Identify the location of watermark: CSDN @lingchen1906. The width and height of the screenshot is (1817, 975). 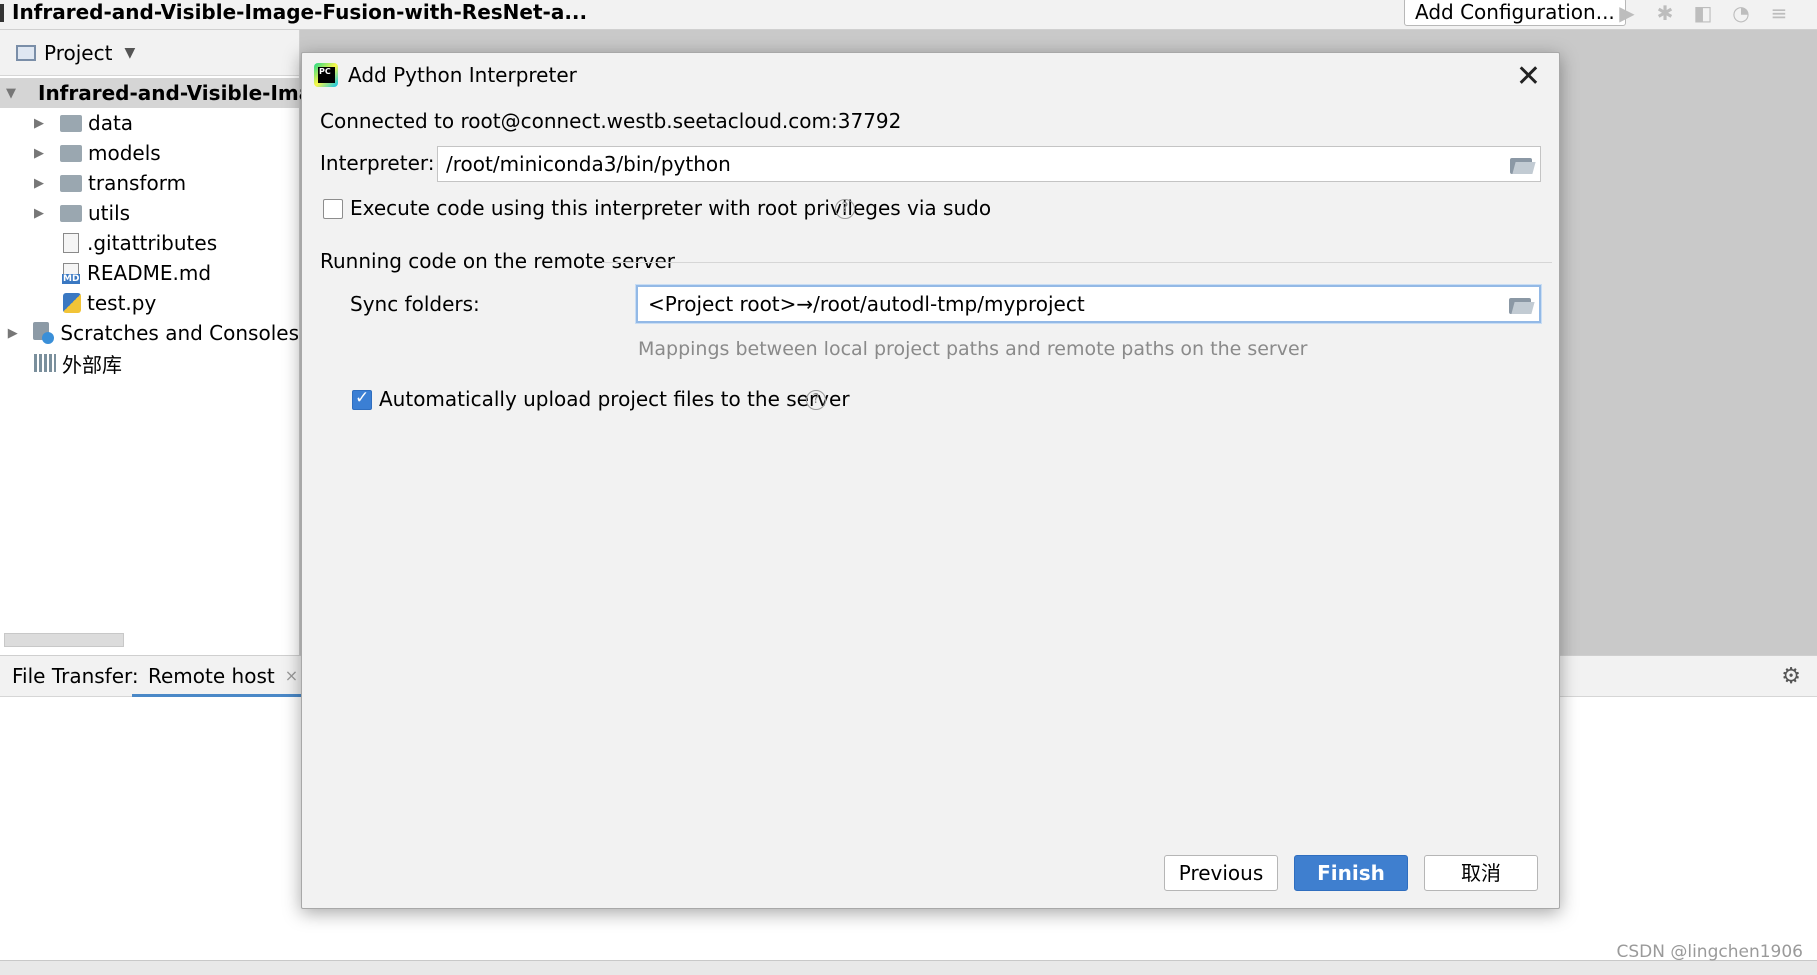
(1709, 952).